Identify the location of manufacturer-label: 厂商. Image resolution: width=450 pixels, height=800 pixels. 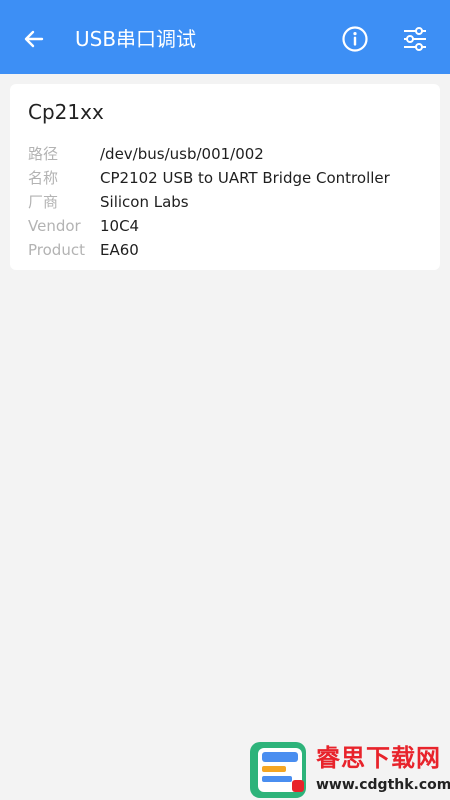
(43, 202).